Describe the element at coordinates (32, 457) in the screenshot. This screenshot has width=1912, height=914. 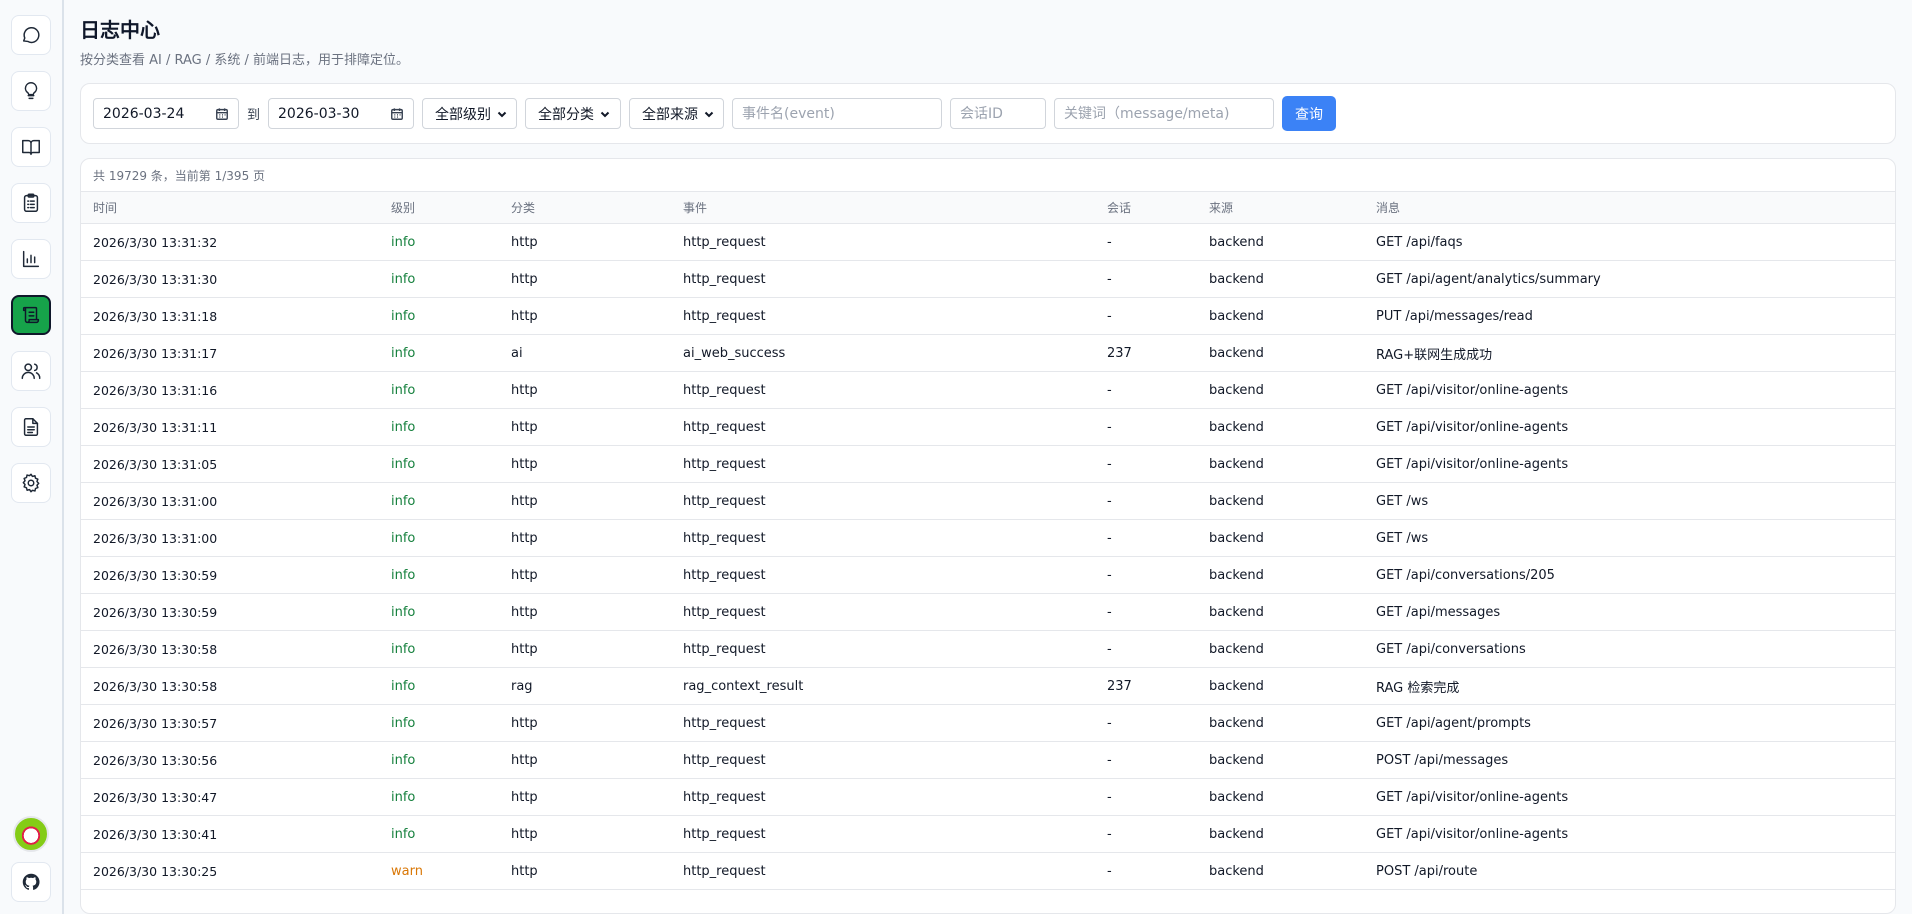
I see `sidebar` at that location.